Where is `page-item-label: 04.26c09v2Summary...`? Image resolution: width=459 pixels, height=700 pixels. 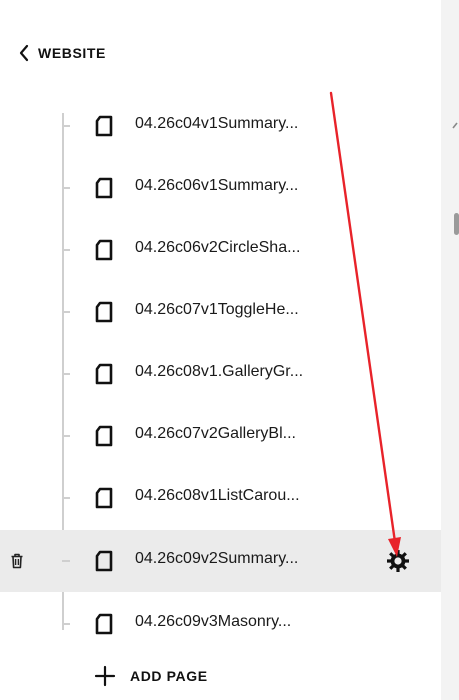
page-item-label: 04.26c09v2Summary... is located at coordinates (217, 558).